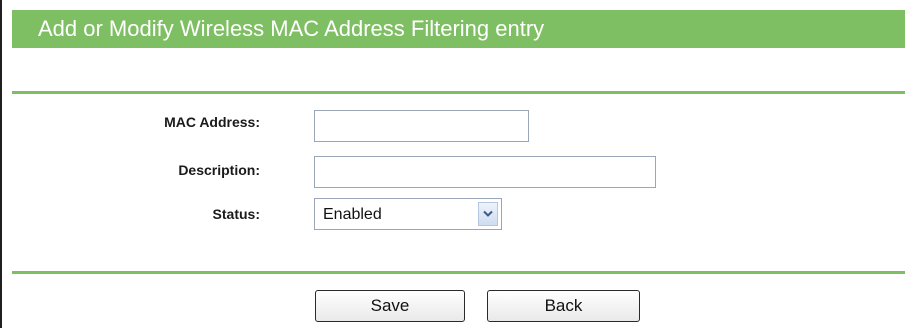 This screenshot has width=905, height=328. I want to click on status-selected-value: Enabled, so click(352, 214).